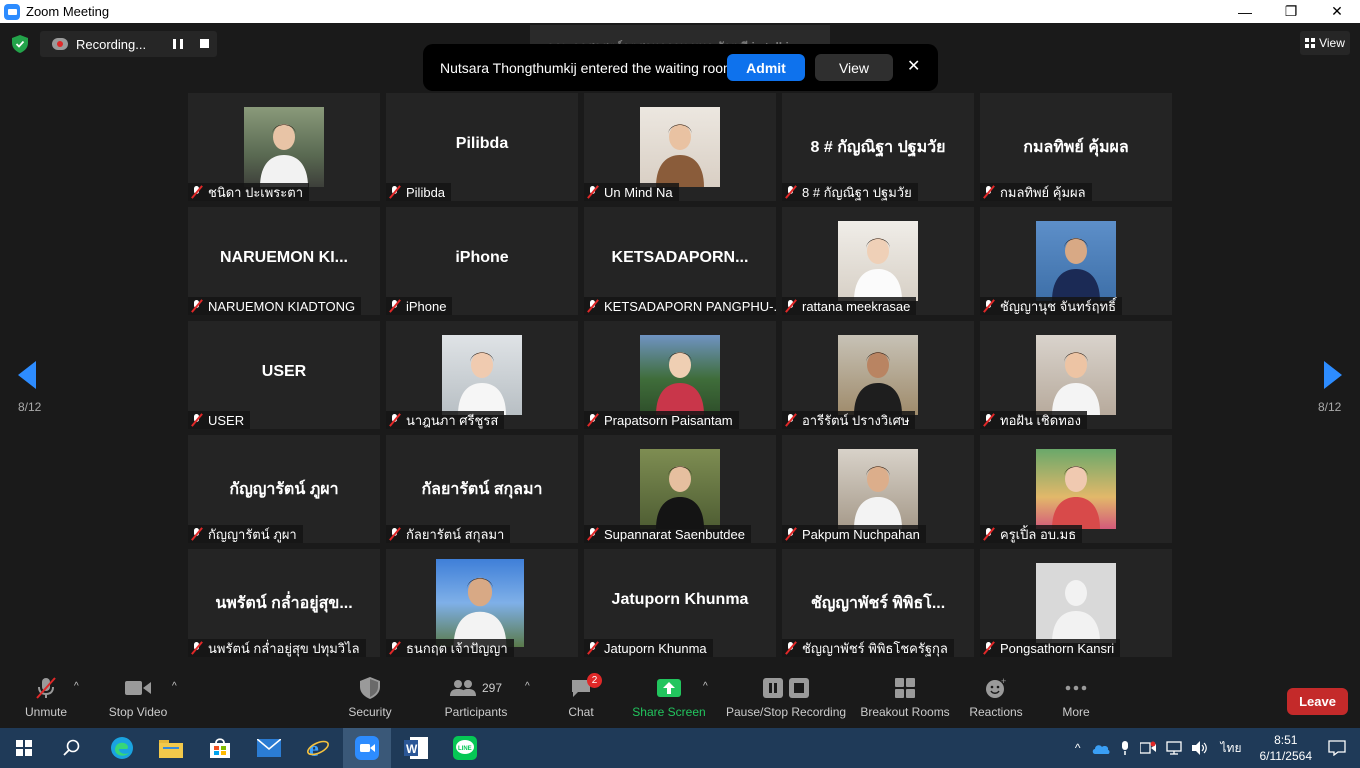  What do you see at coordinates (204, 43) in the screenshot?
I see `stop-recording-icon` at bounding box center [204, 43].